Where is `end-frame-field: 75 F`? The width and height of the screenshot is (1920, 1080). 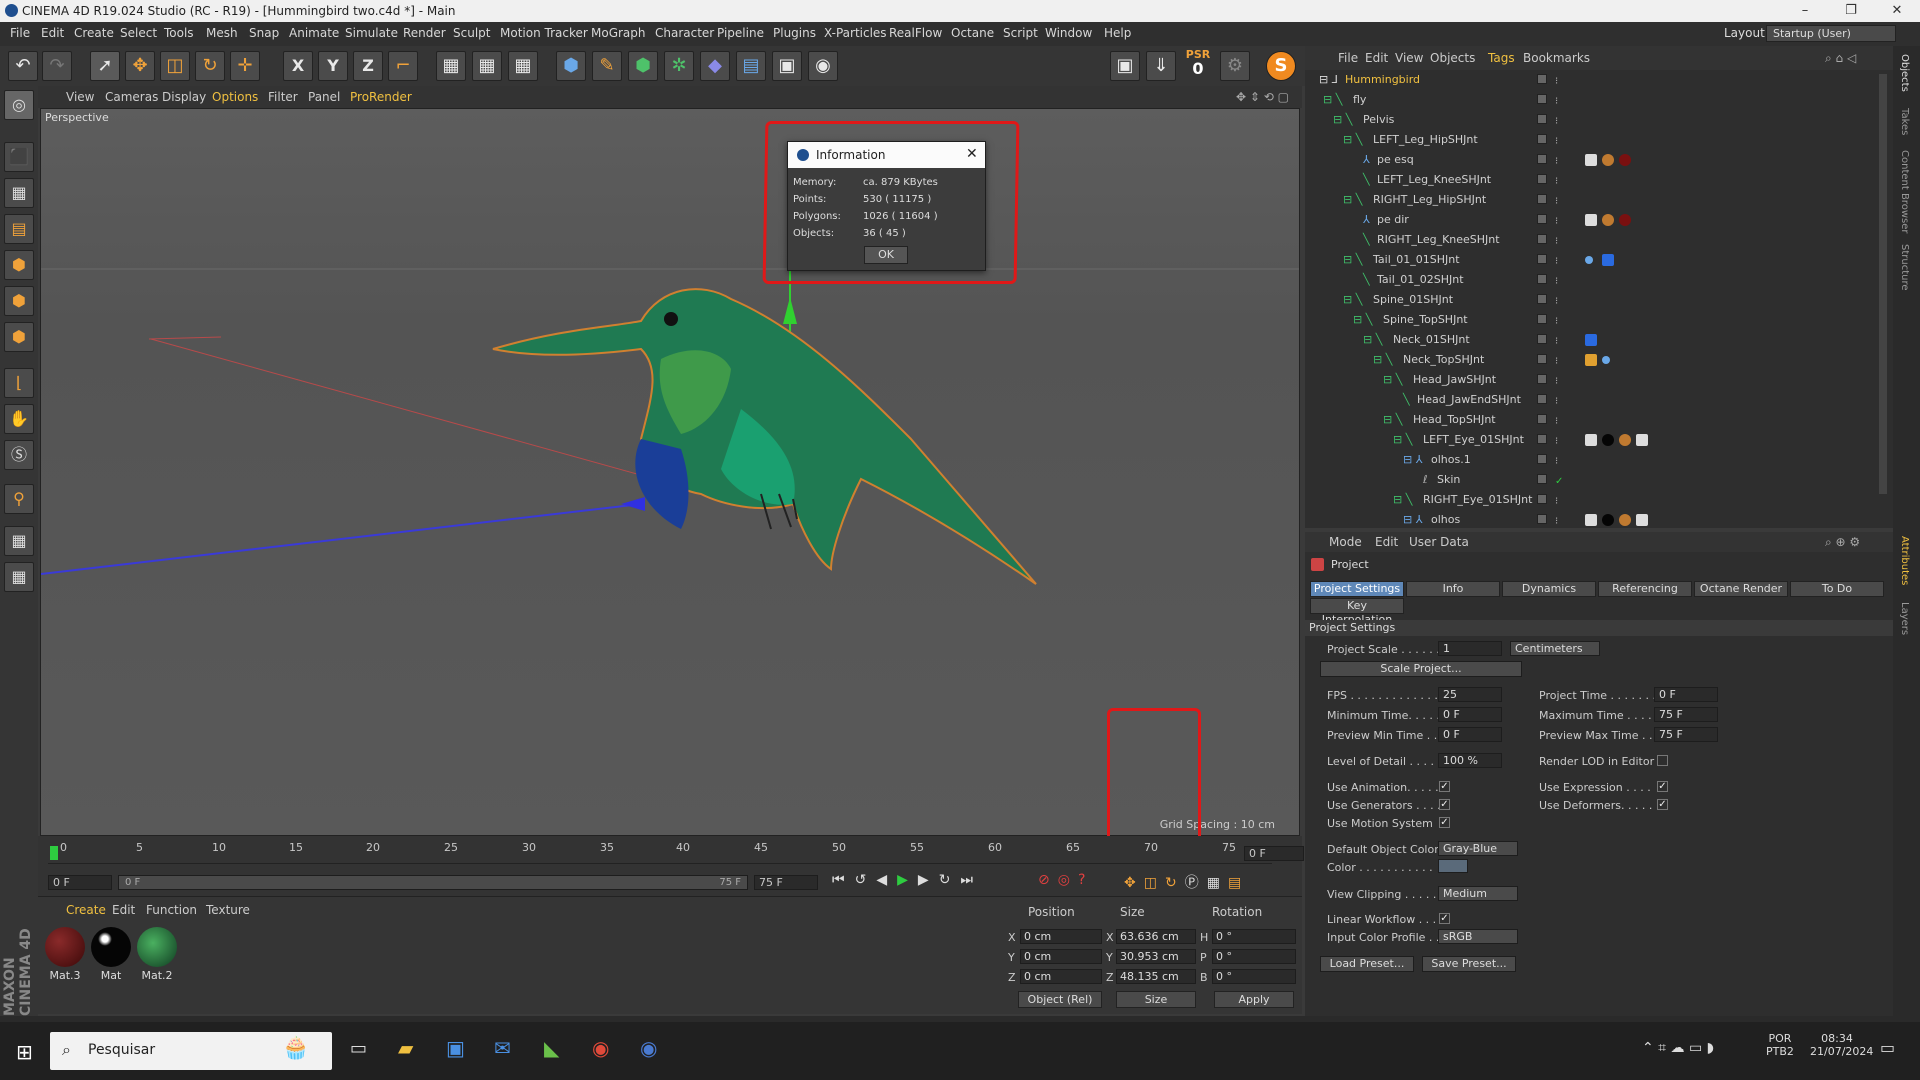
end-frame-field: 75 F is located at coordinates (786, 882).